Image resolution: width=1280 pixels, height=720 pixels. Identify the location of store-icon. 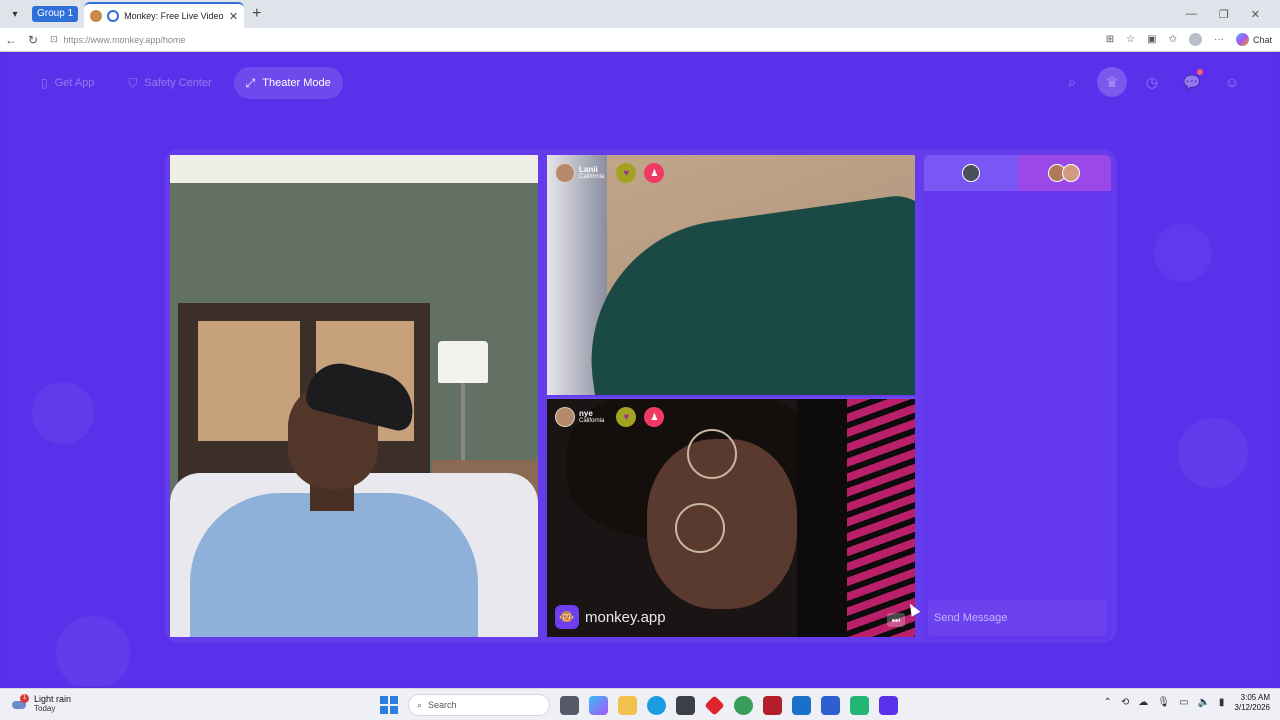
(685, 705).